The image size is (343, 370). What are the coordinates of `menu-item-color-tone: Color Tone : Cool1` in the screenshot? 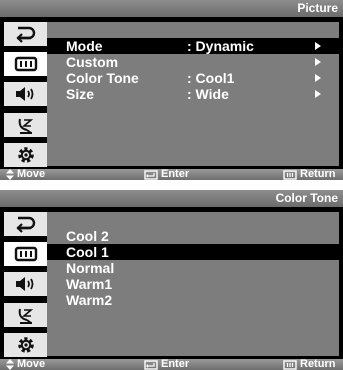 It's located at (193, 78).